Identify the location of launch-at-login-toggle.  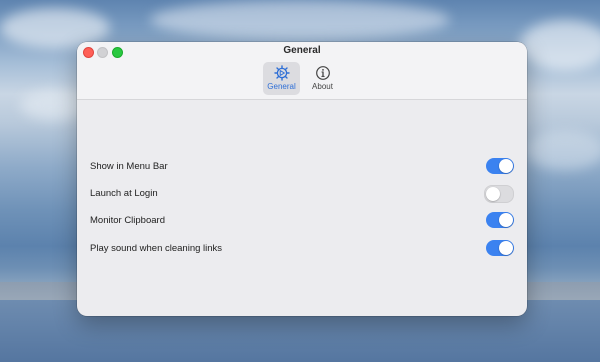
(499, 194).